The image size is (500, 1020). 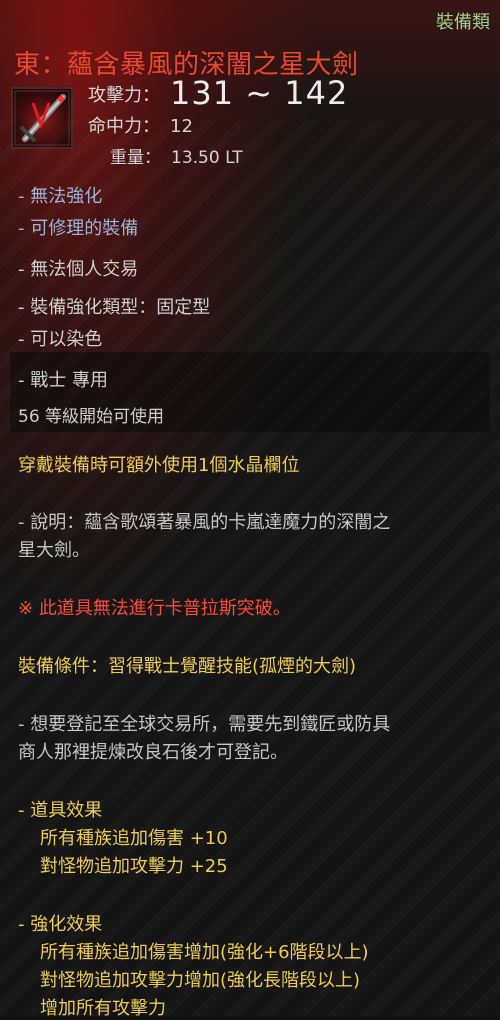 What do you see at coordinates (78, 228) in the screenshot?
I see `repairable-text: - 可修理的裝備` at bounding box center [78, 228].